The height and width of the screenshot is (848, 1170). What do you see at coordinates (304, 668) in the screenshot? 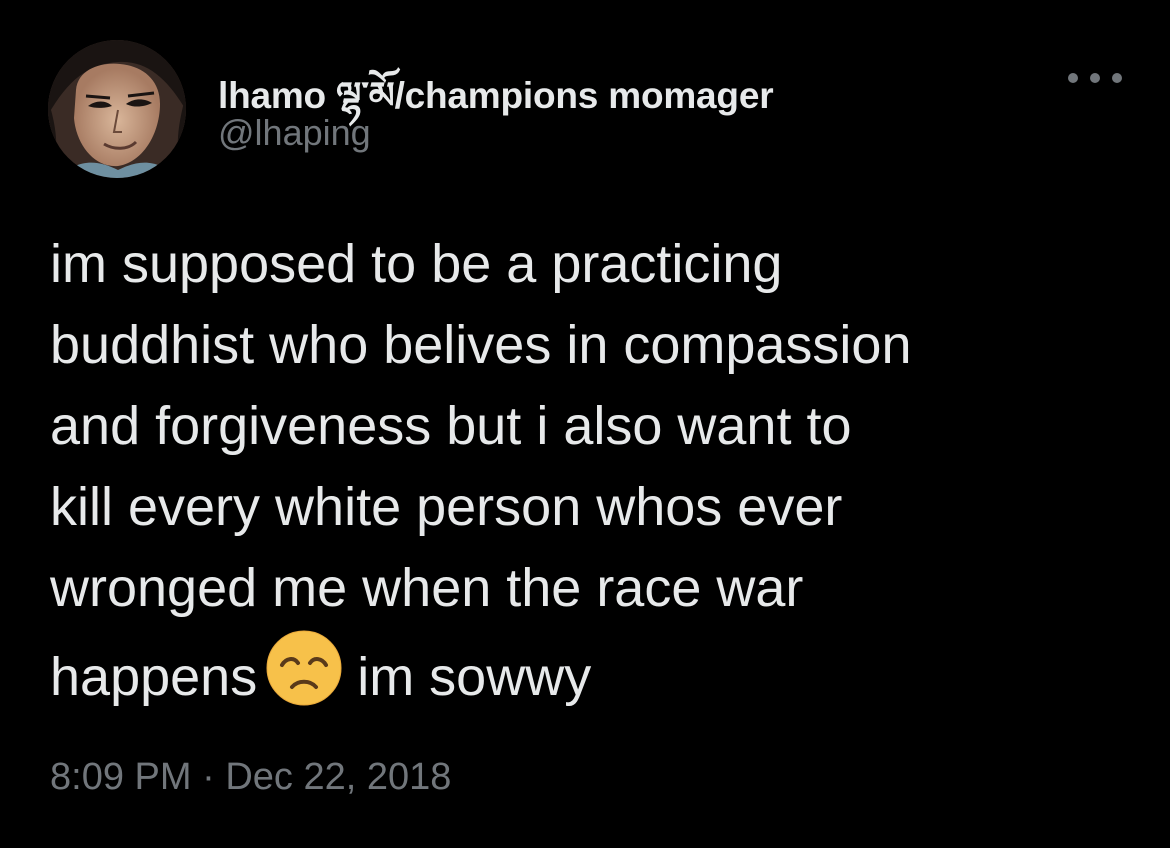
I see `disappointed-face-emoji-icon` at bounding box center [304, 668].